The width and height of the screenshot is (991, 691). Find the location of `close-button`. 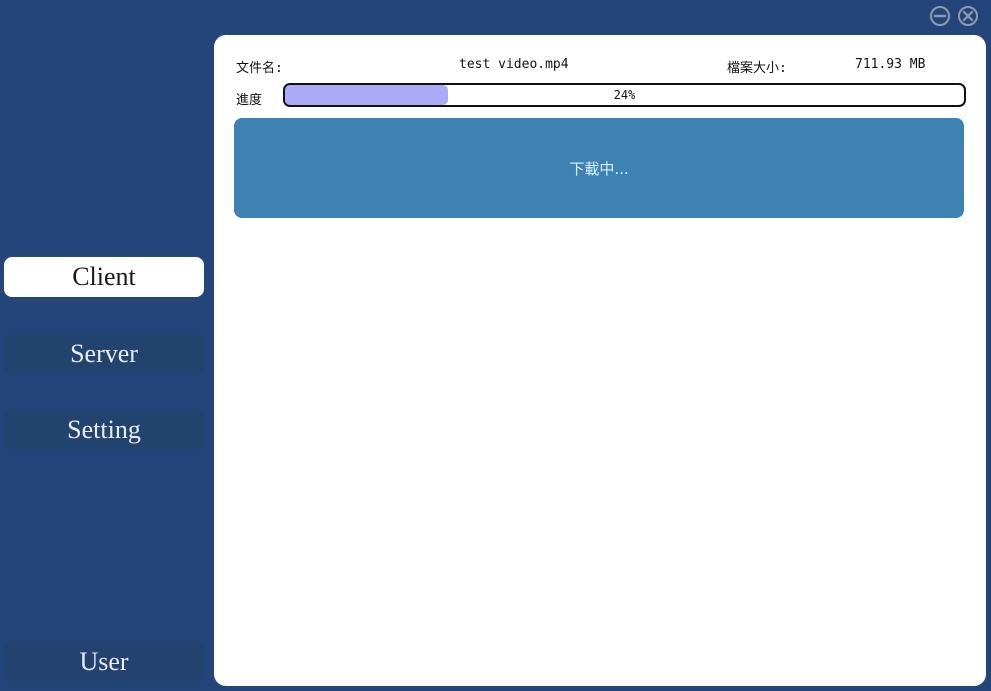

close-button is located at coordinates (968, 16).